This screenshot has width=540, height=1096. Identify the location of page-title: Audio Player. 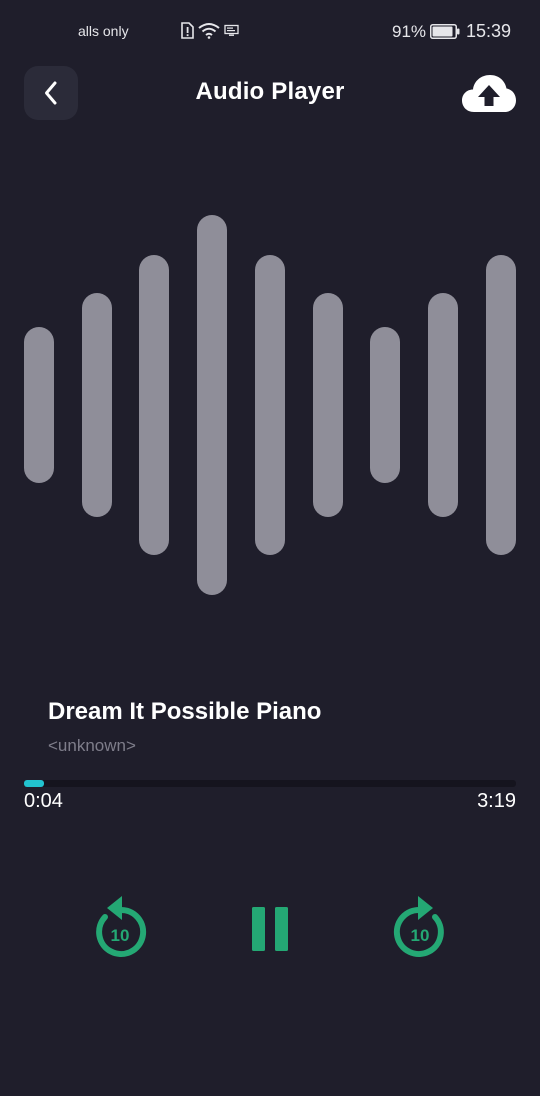
(270, 91).